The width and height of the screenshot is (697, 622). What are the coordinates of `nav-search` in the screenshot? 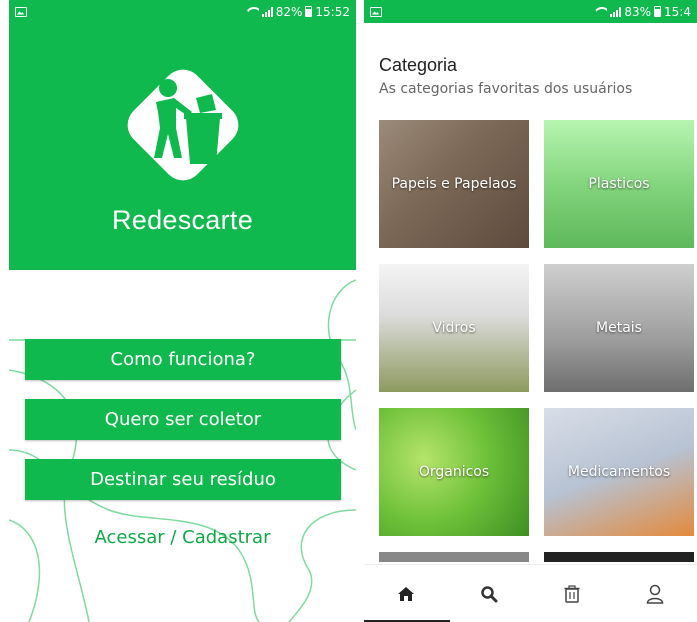 It's located at (489, 594).